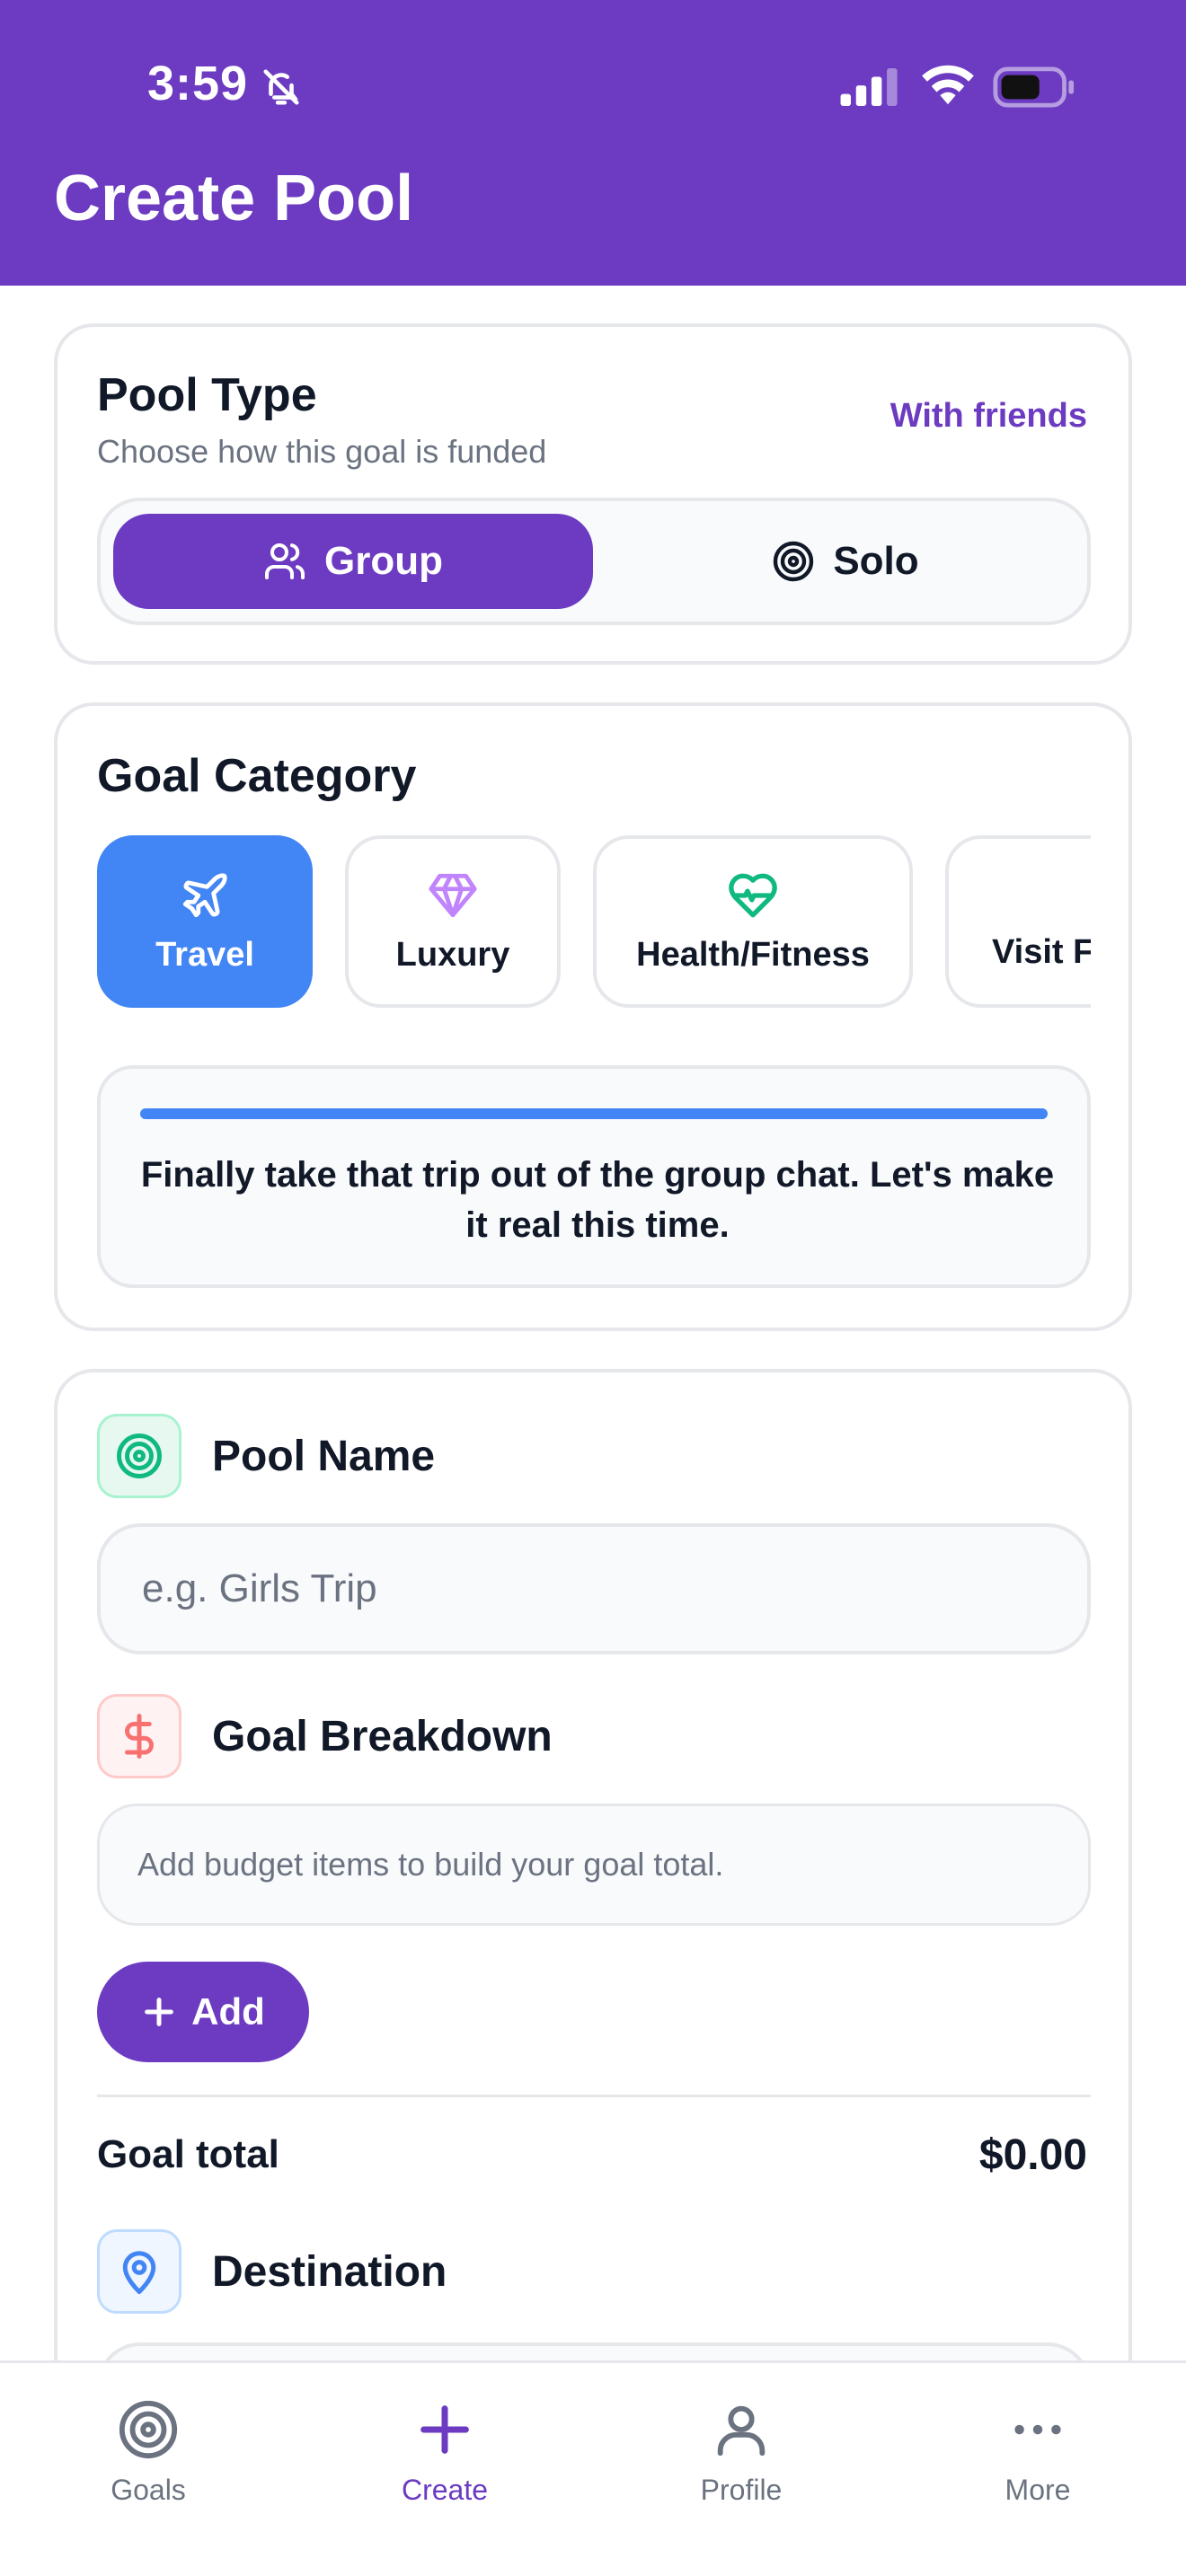 The image size is (1186, 2576). What do you see at coordinates (198, 83) in the screenshot?
I see `status-time: 3:59` at bounding box center [198, 83].